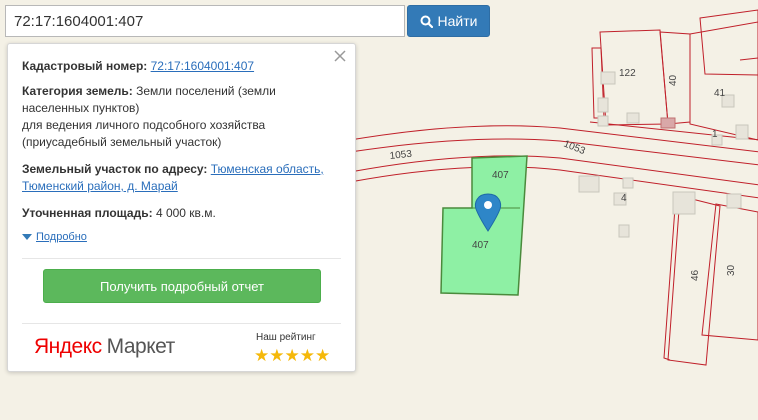 Image resolution: width=758 pixels, height=420 pixels. What do you see at coordinates (122, 142) in the screenshot?
I see `category-value-4: (приусадебный земельный участок)` at bounding box center [122, 142].